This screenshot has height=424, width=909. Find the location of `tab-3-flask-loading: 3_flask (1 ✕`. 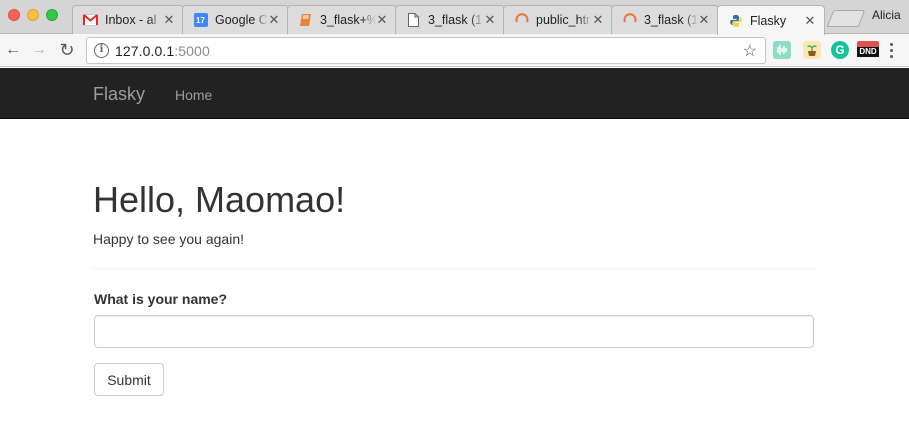

tab-3-flask-loading: 3_flask (1 ✕ is located at coordinates (665, 19).